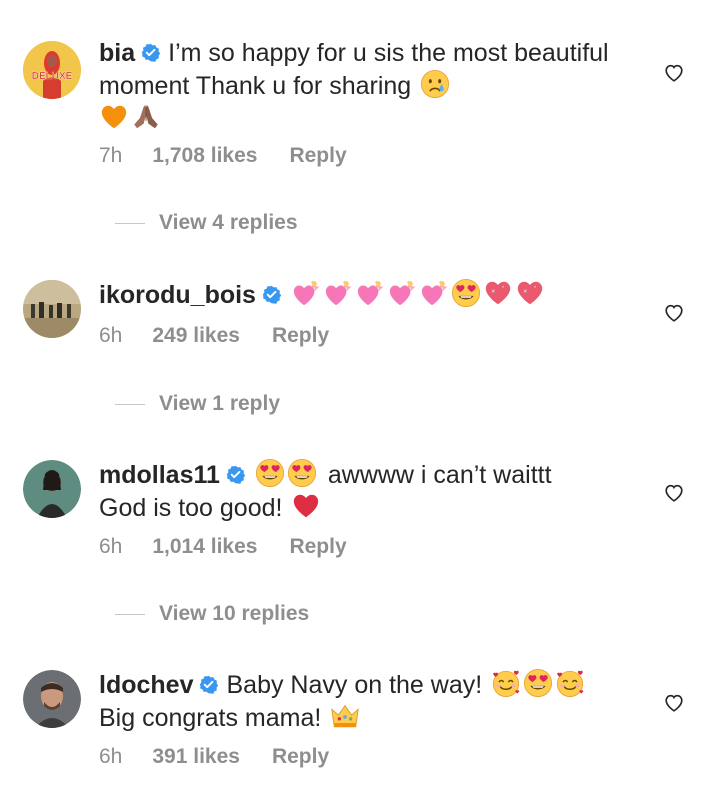 The image size is (725, 790). Describe the element at coordinates (111, 155) in the screenshot. I see `timestamp: 7h` at that location.